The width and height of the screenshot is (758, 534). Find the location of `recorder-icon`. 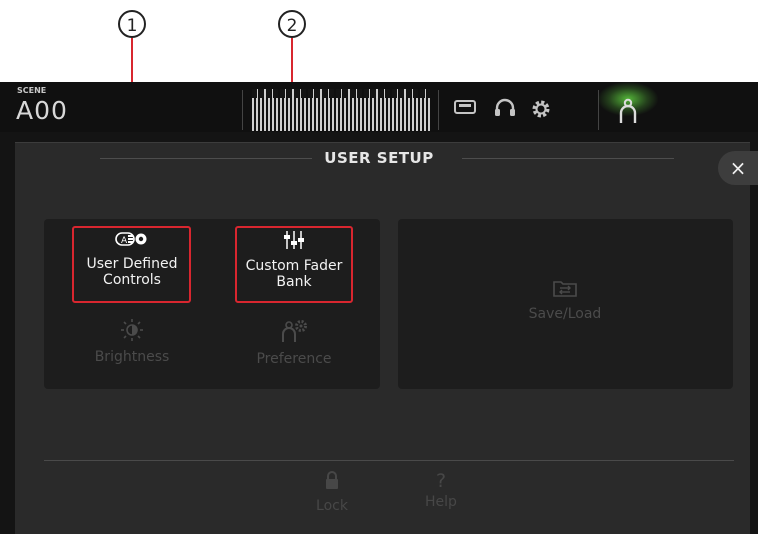

recorder-icon is located at coordinates (465, 109).